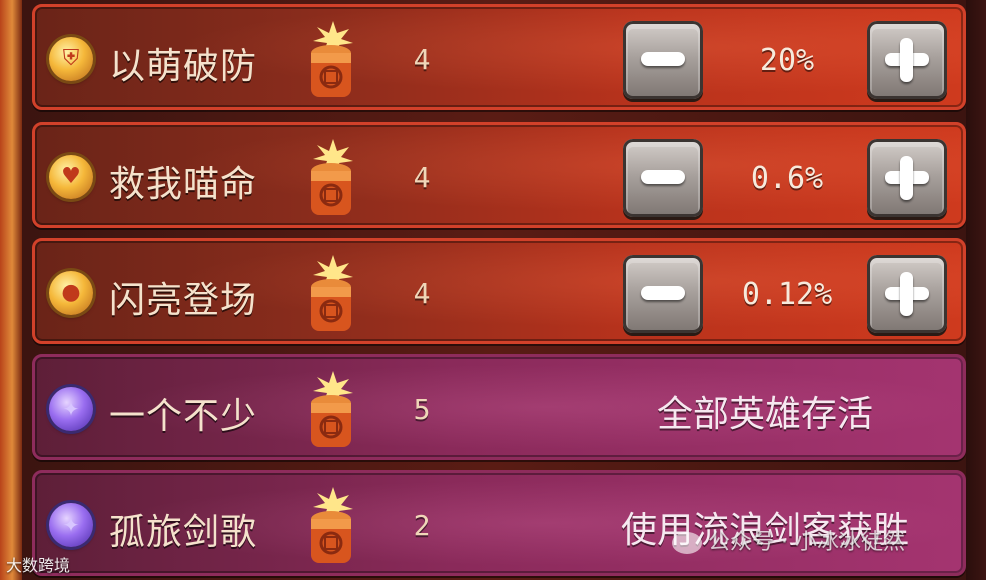 The width and height of the screenshot is (986, 580). Describe the element at coordinates (764, 414) in the screenshot. I see `challenge-condition: 全部英雄存活` at that location.